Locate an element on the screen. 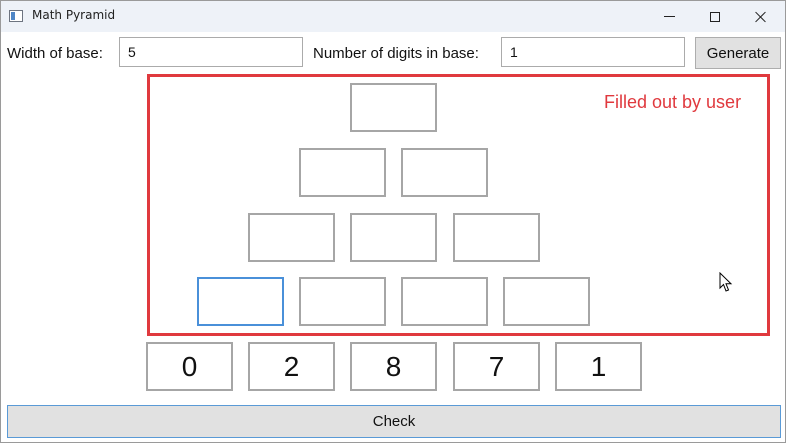 Image resolution: width=786 pixels, height=443 pixels. width-of-base-label: Width of base: is located at coordinates (55, 53).